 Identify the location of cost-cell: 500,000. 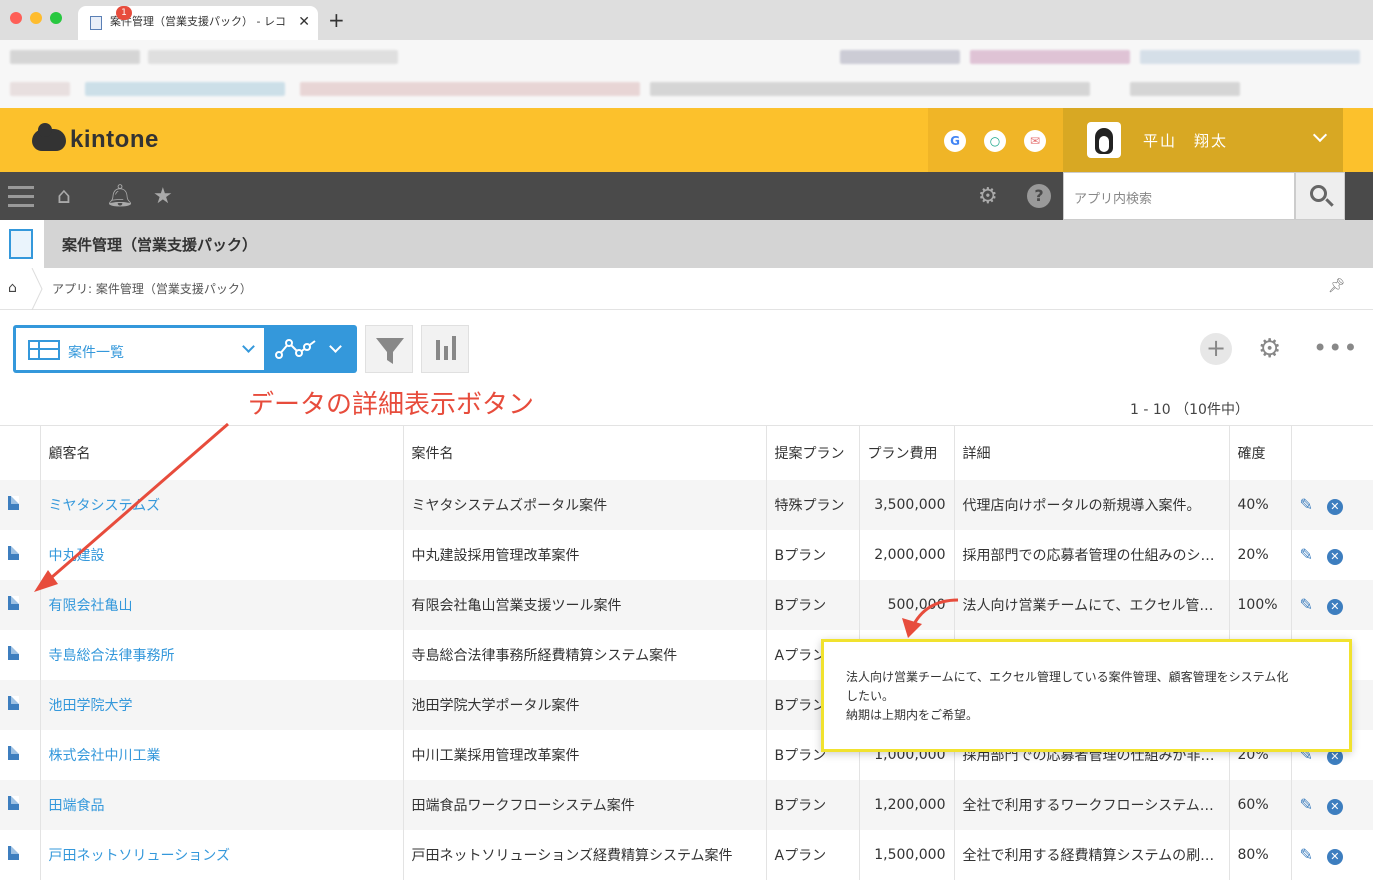
(906, 604).